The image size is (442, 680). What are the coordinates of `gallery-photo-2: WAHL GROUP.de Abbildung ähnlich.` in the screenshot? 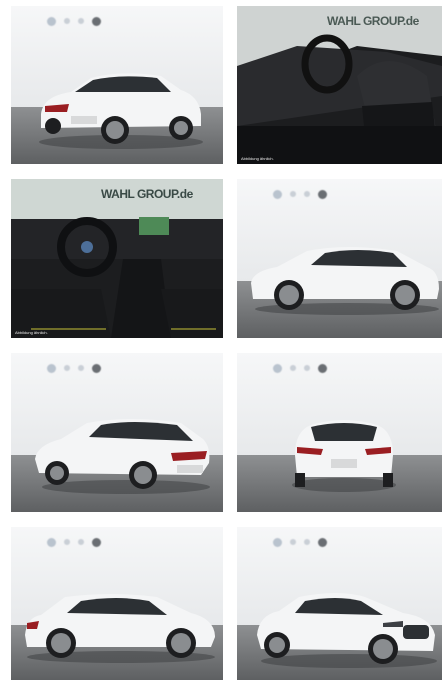 It's located at (339, 85).